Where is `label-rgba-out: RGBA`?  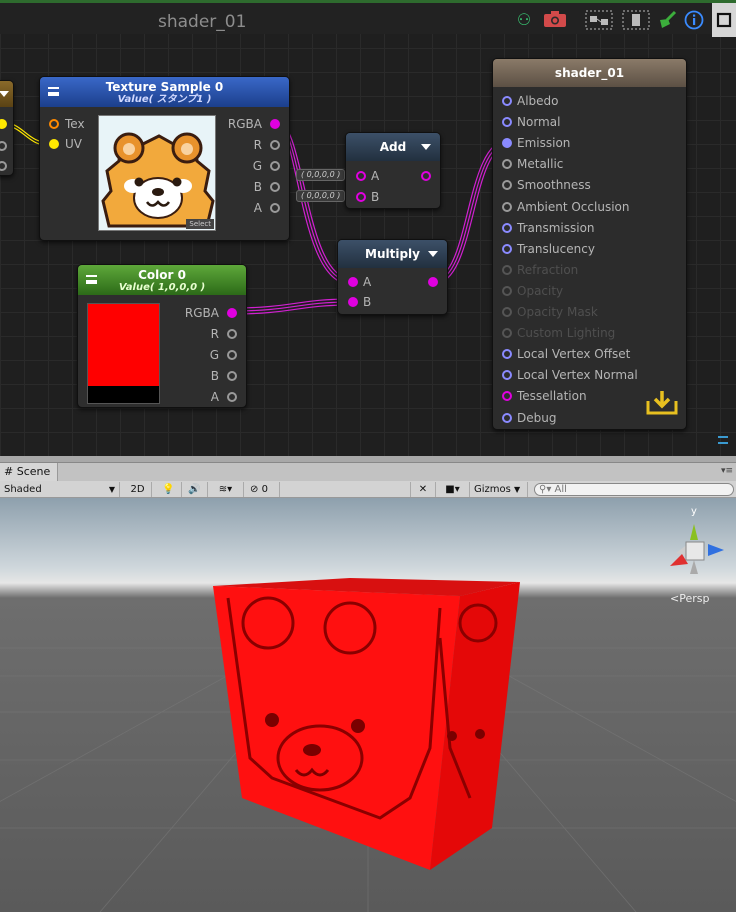
label-rgba-out: RGBA is located at coordinates (244, 124).